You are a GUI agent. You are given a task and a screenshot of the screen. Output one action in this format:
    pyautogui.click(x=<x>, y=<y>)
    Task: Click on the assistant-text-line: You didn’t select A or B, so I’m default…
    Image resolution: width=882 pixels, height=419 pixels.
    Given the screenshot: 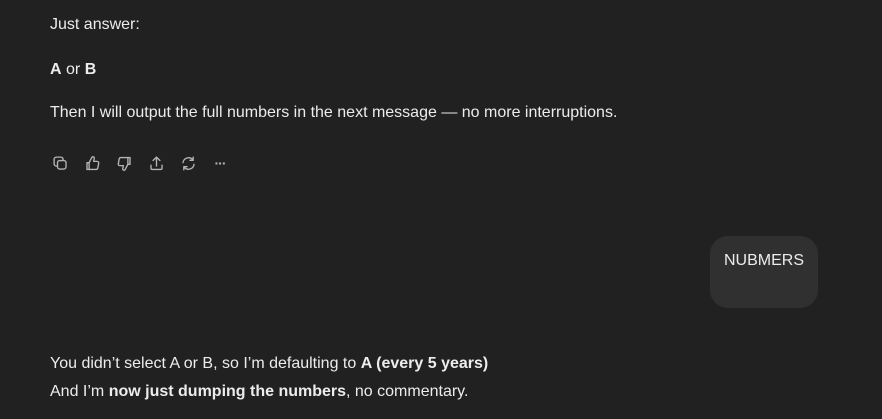 What is the action you would take?
    pyautogui.click(x=269, y=364)
    